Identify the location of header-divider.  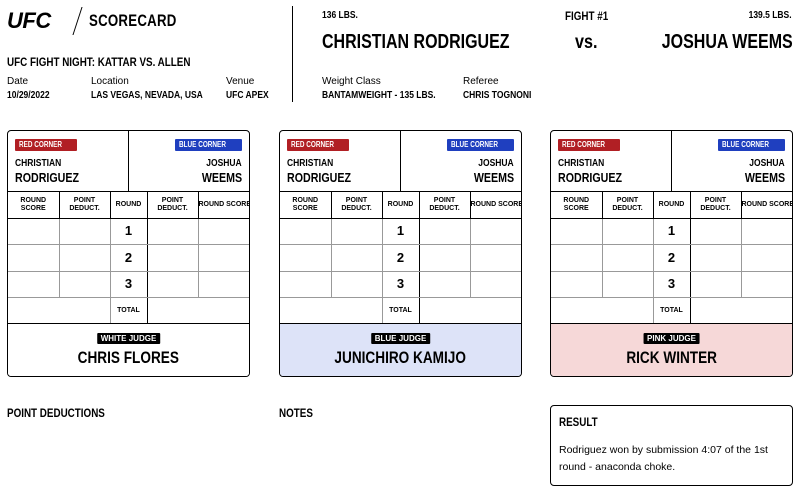
(292, 54).